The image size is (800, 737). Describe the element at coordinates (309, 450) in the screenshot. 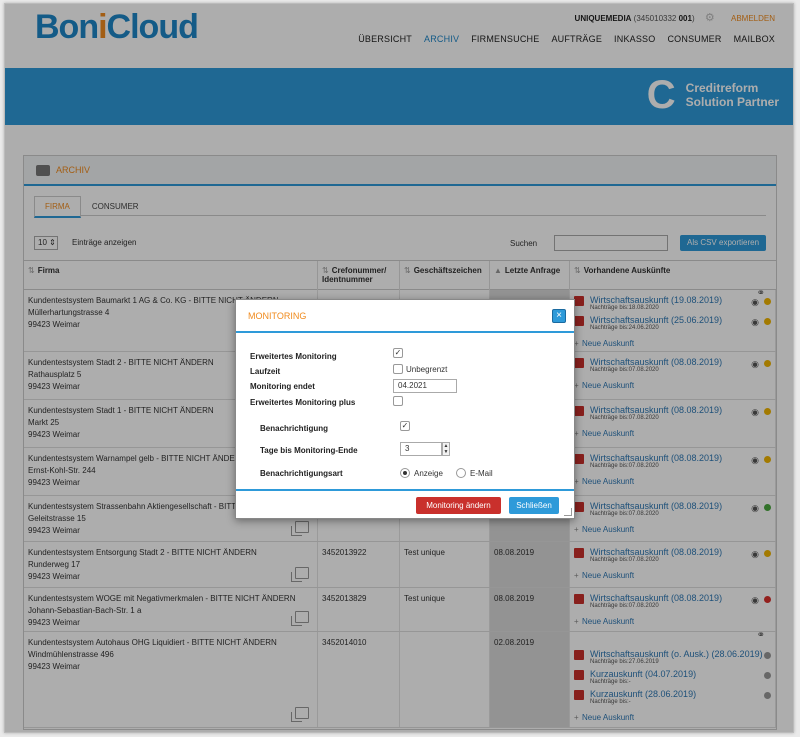

I see `days-label: Tage bis Monitoring-Ende` at that location.